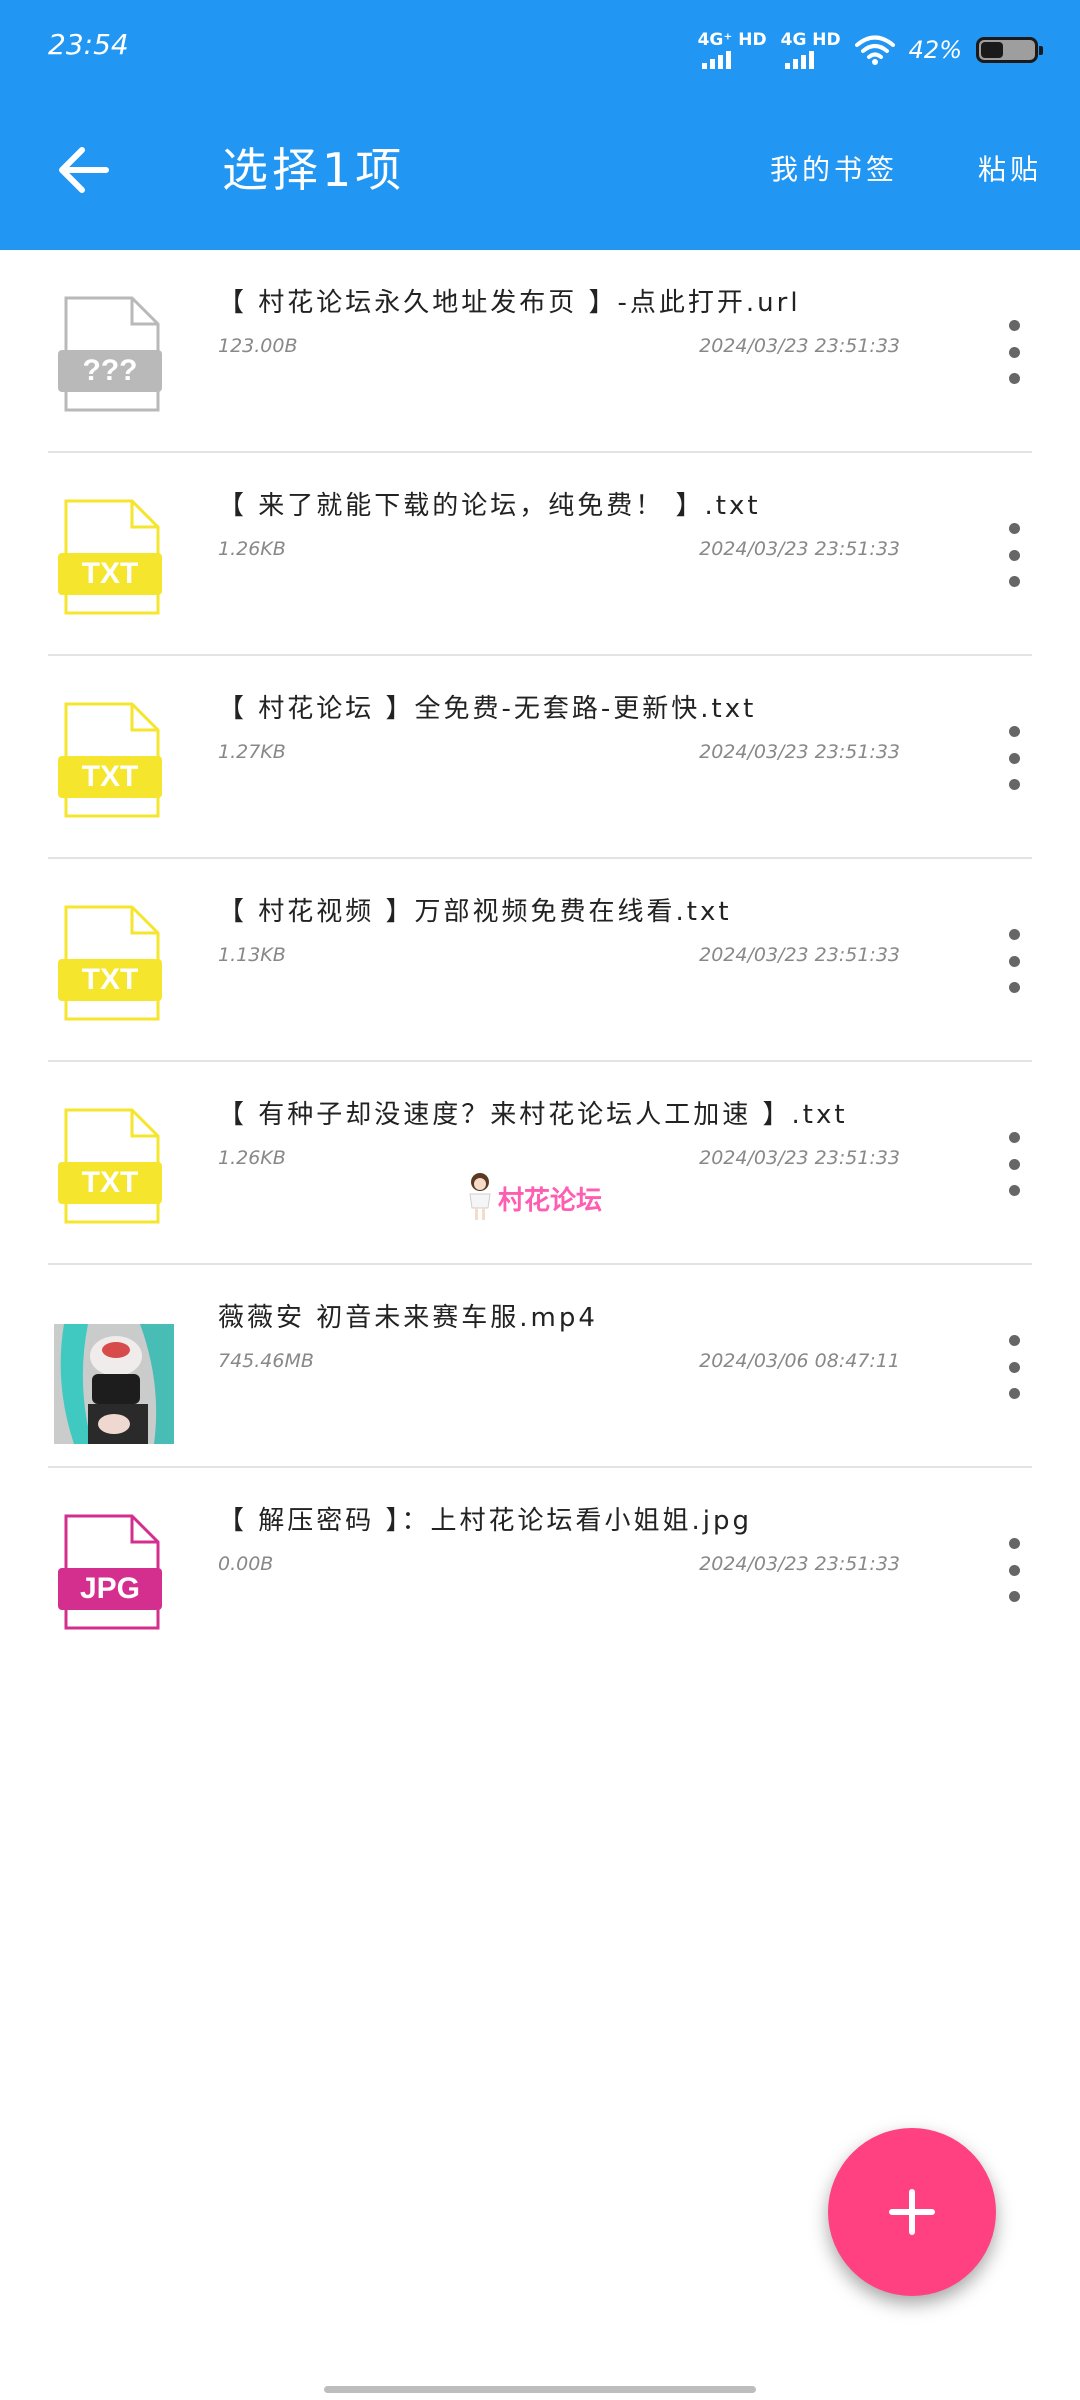  Describe the element at coordinates (258, 346) in the screenshot. I see `file-size: 123.00B` at that location.